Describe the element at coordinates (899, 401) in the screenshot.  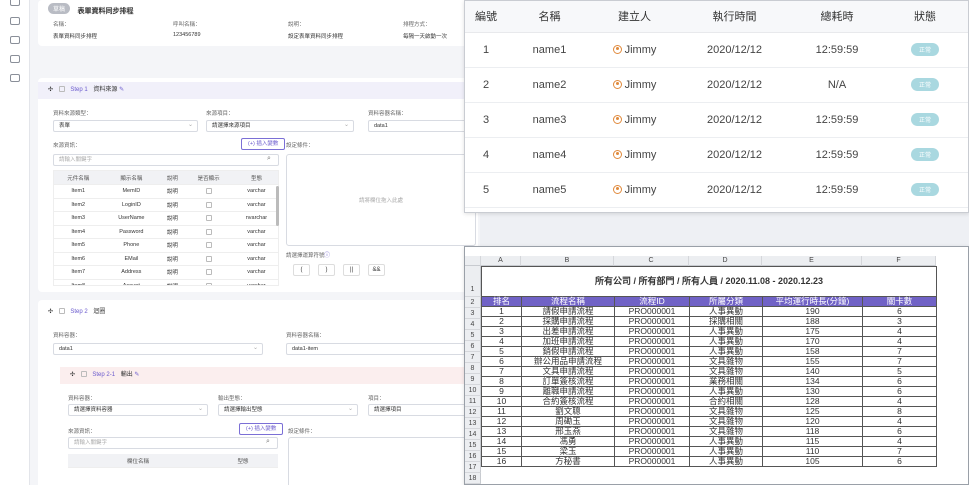
I see `sheet-cell: 4` at that location.